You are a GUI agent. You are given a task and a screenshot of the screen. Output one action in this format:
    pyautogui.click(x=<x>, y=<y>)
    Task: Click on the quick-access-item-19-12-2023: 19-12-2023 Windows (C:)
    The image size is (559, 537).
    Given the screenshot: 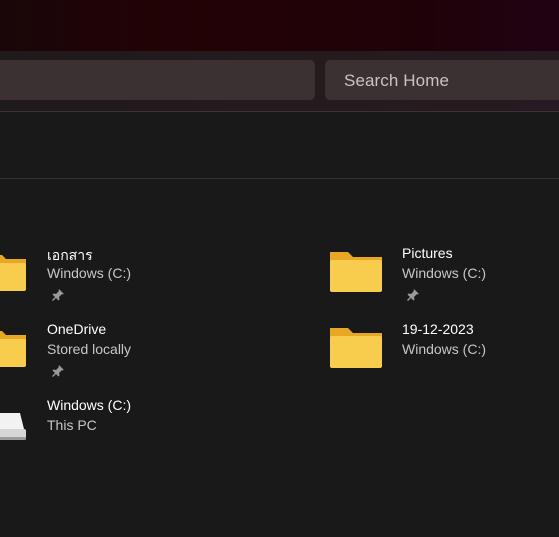 What is the action you would take?
    pyautogui.click(x=442, y=349)
    